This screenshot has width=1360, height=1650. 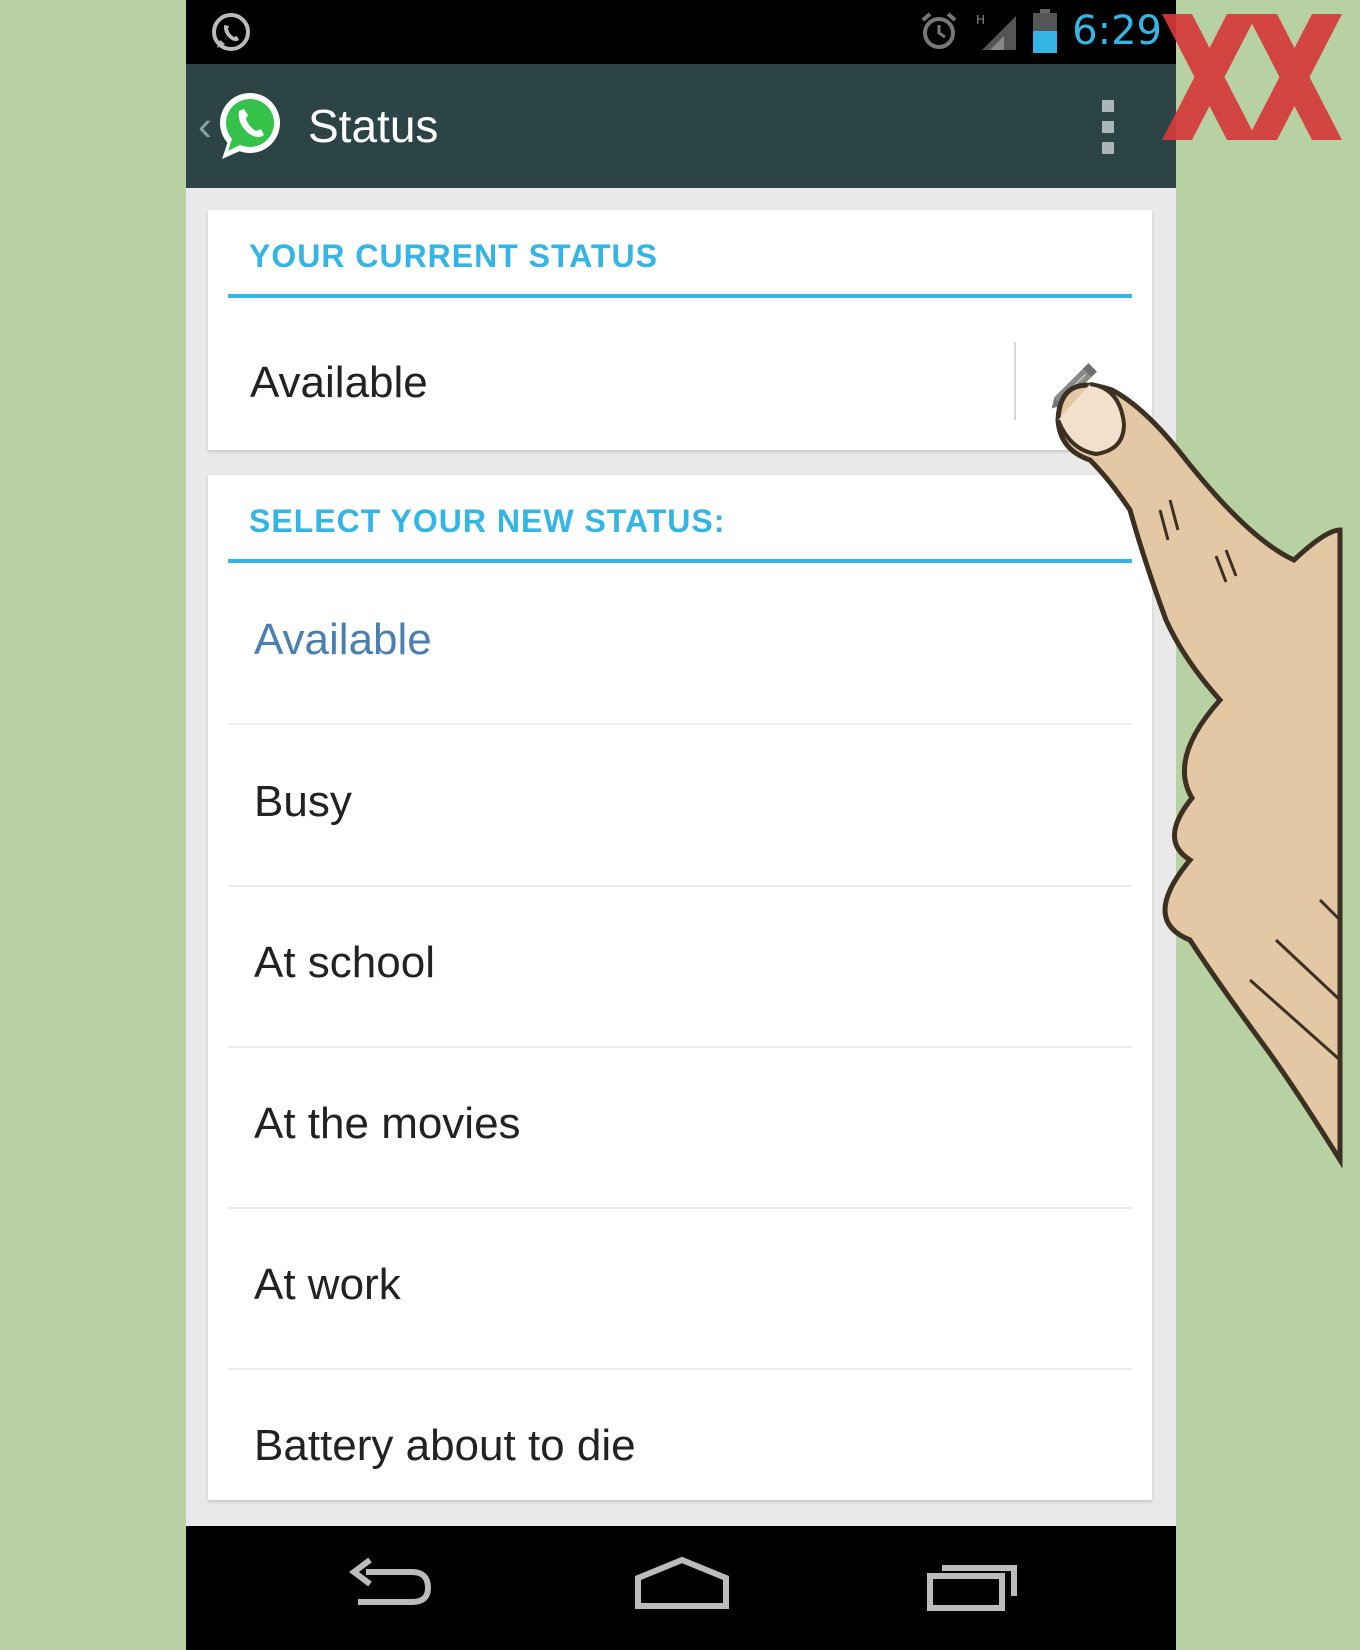 I want to click on status-option-at-the-movies: At the movies, so click(x=680, y=1128).